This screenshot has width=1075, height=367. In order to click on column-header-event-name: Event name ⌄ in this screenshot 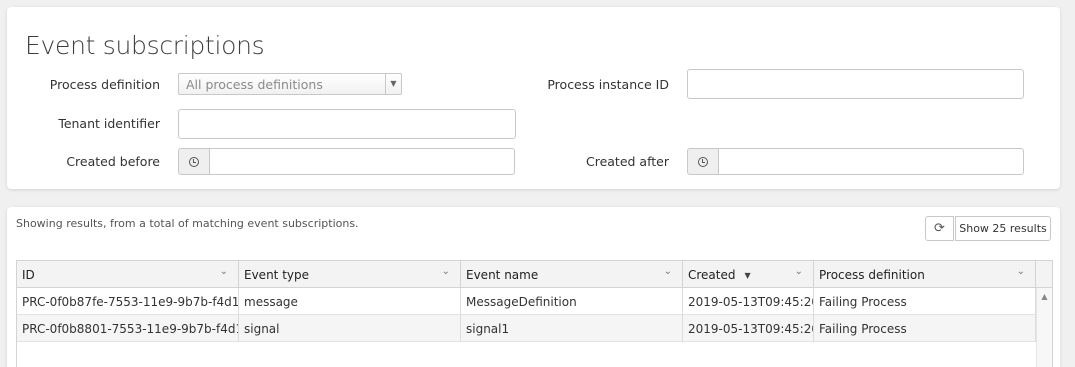, I will do `click(572, 274)`.